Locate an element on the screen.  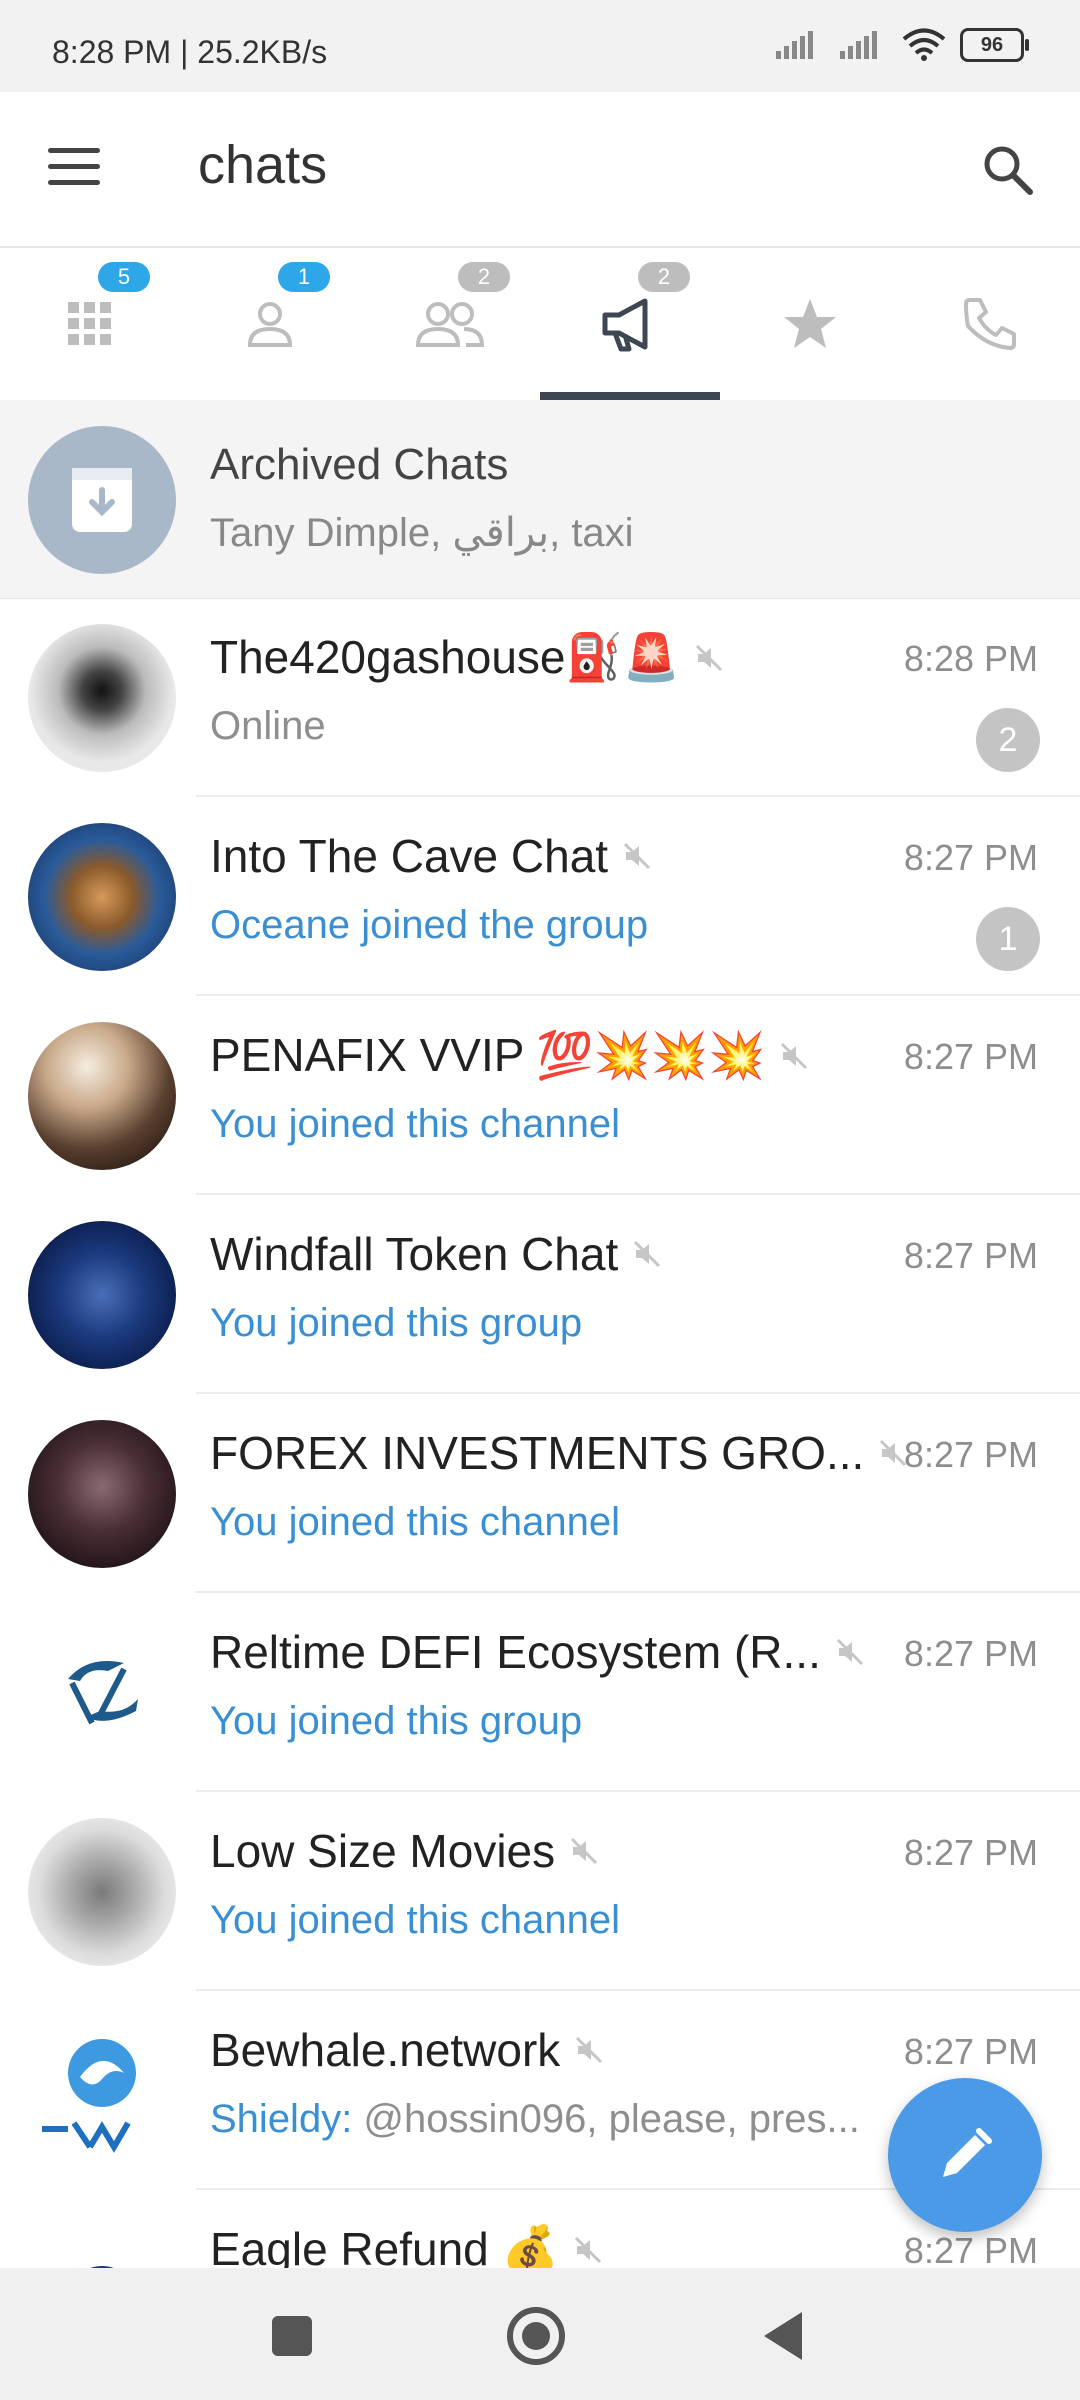
phone-icon is located at coordinates (990, 324).